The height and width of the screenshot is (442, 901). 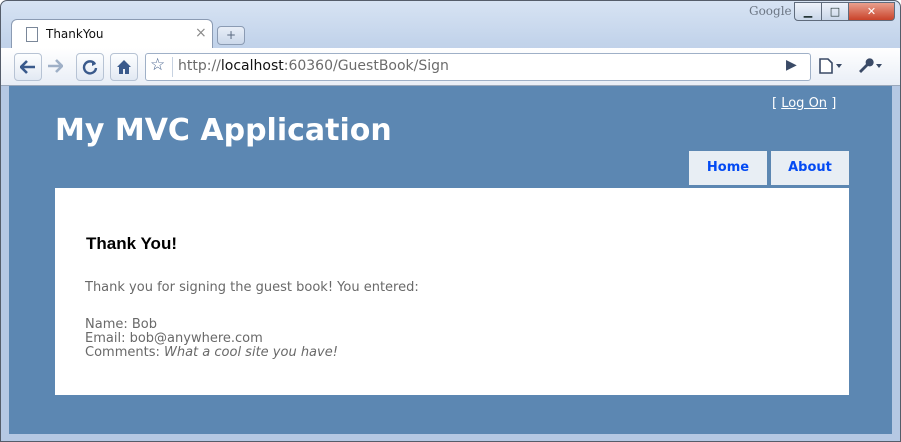 I want to click on forward-button, so click(x=55, y=66).